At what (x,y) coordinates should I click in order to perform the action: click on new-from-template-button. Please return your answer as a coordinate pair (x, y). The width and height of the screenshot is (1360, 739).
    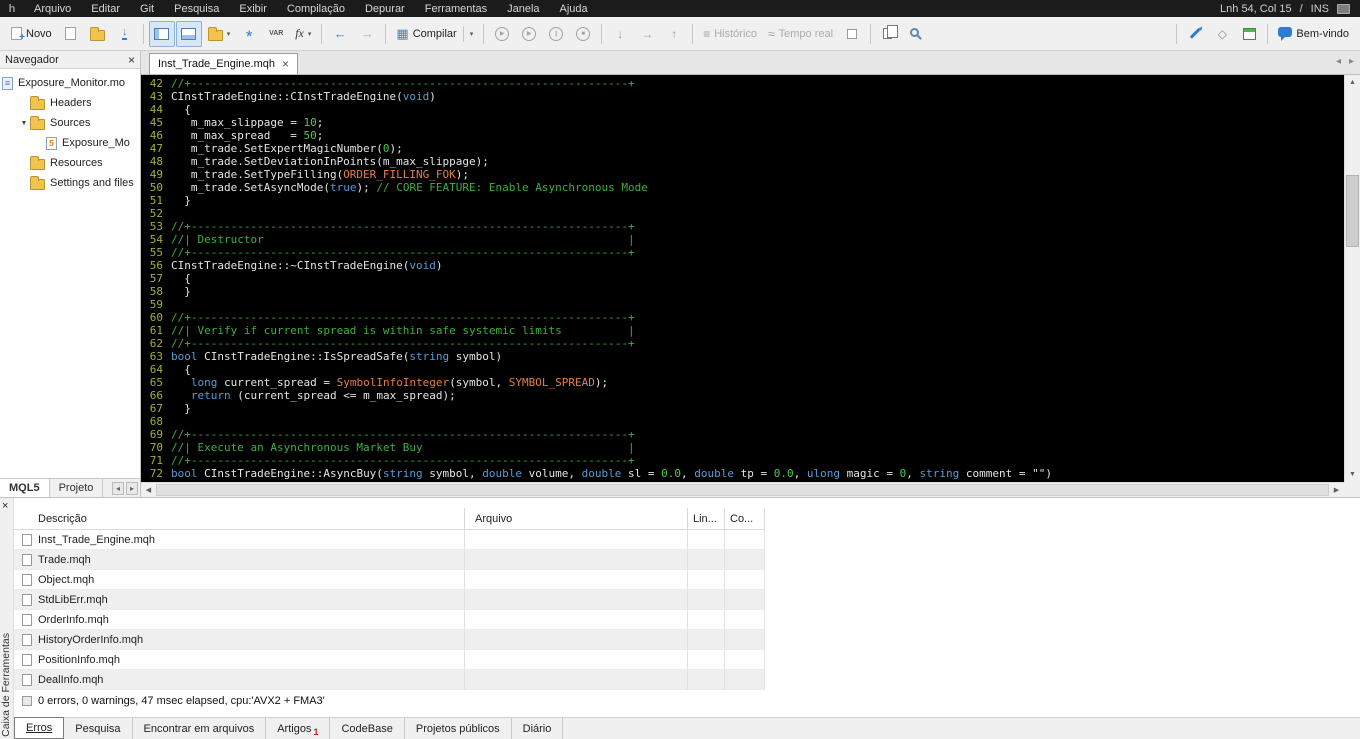
    Looking at the image, I should click on (71, 34).